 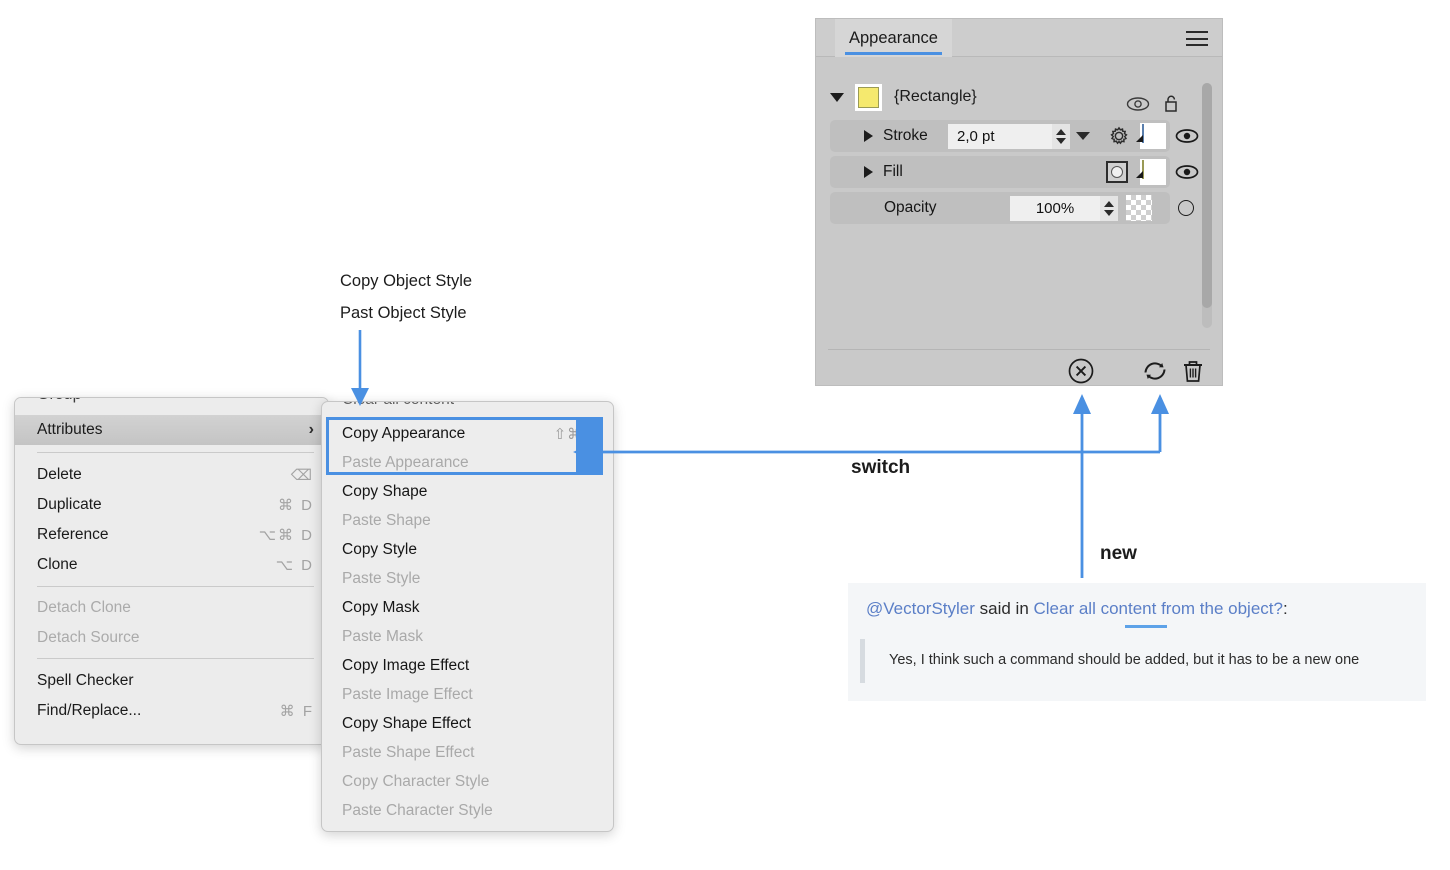 I want to click on appearance-row-opacity: Opacity 100%, so click(x=1012, y=208).